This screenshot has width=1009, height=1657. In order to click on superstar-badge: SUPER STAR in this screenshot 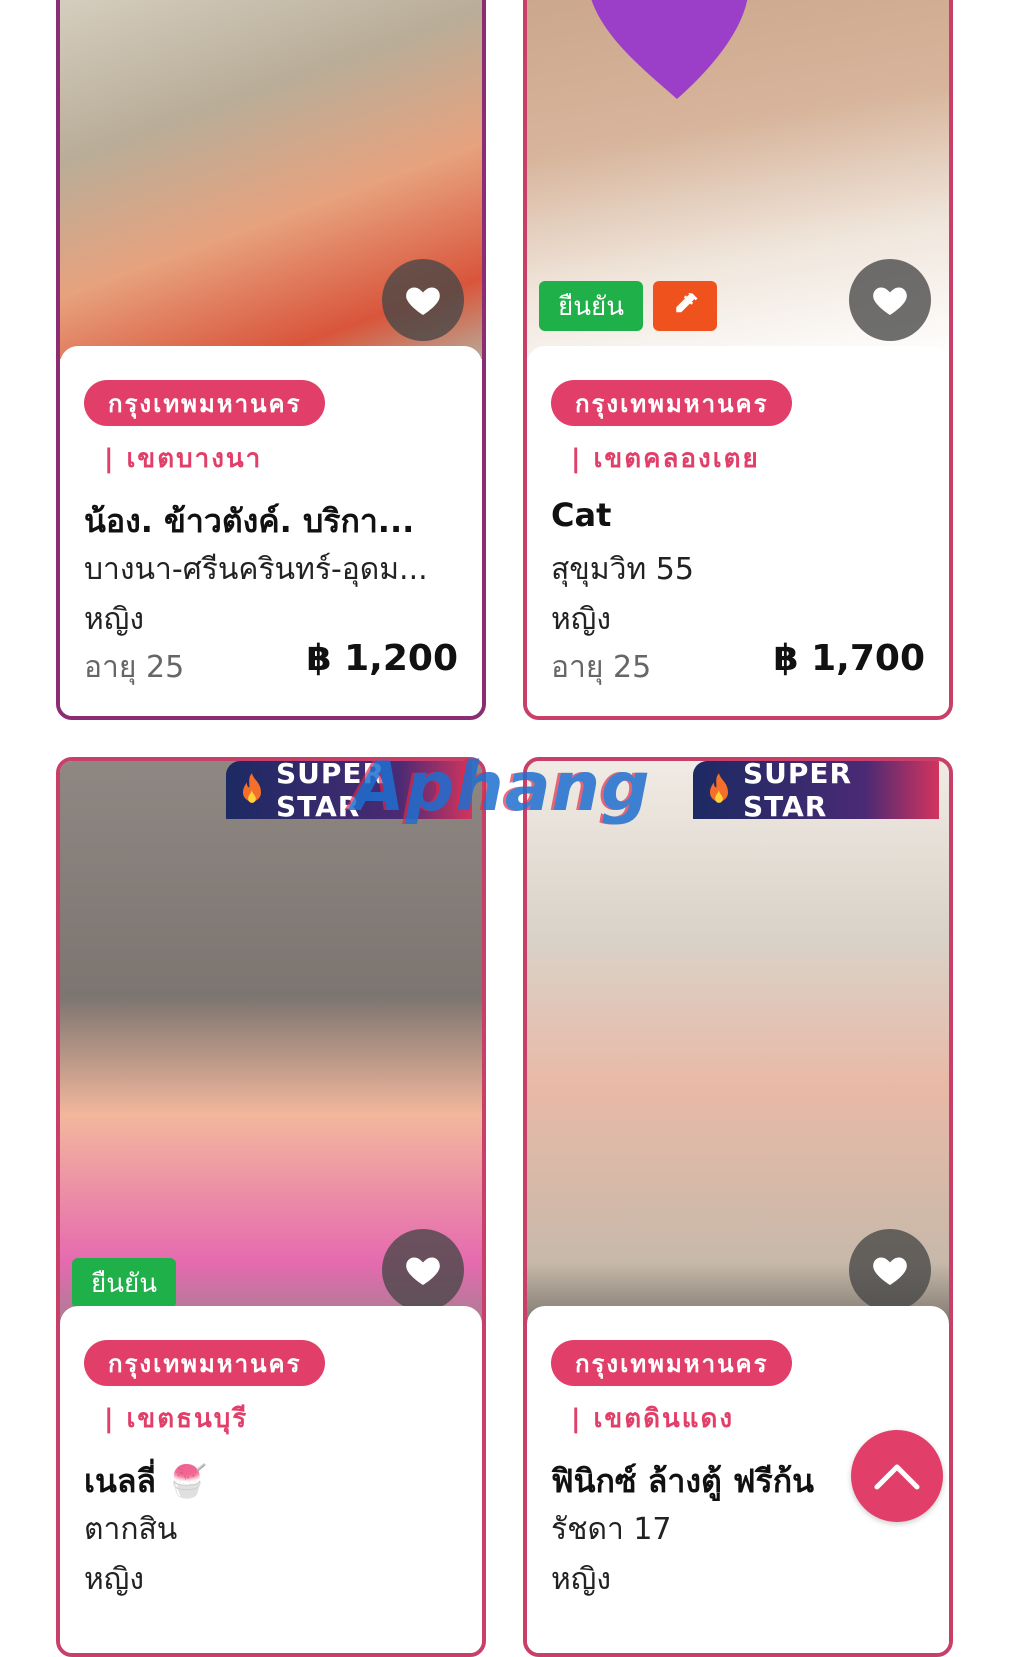, I will do `click(816, 792)`.